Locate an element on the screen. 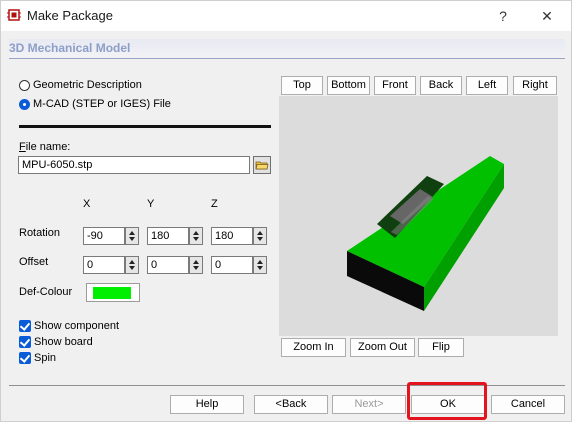 The width and height of the screenshot is (572, 422). title-bar: Make Package ? ✕ is located at coordinates (286, 16).